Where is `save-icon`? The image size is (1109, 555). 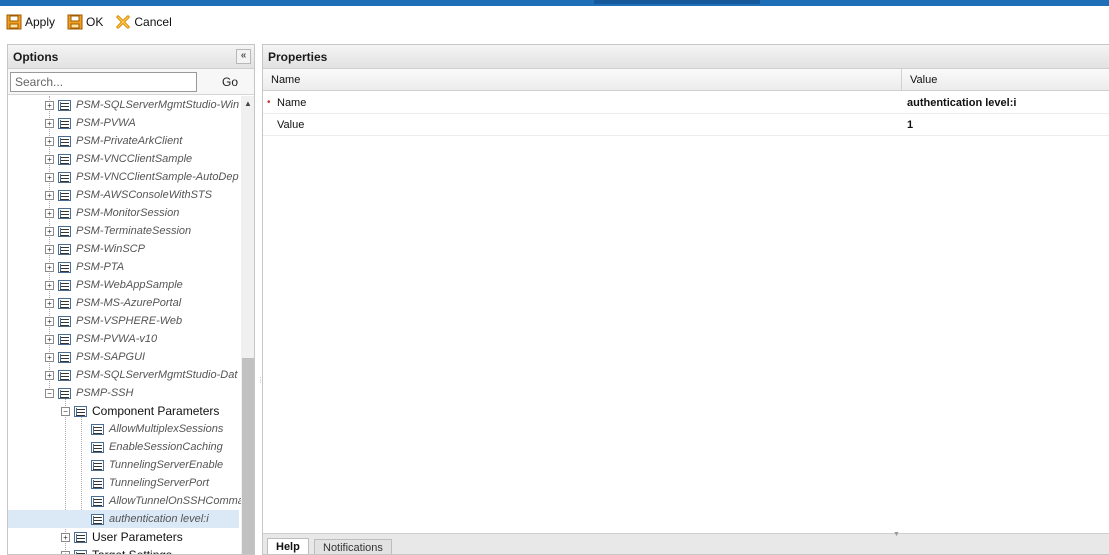 save-icon is located at coordinates (14, 22).